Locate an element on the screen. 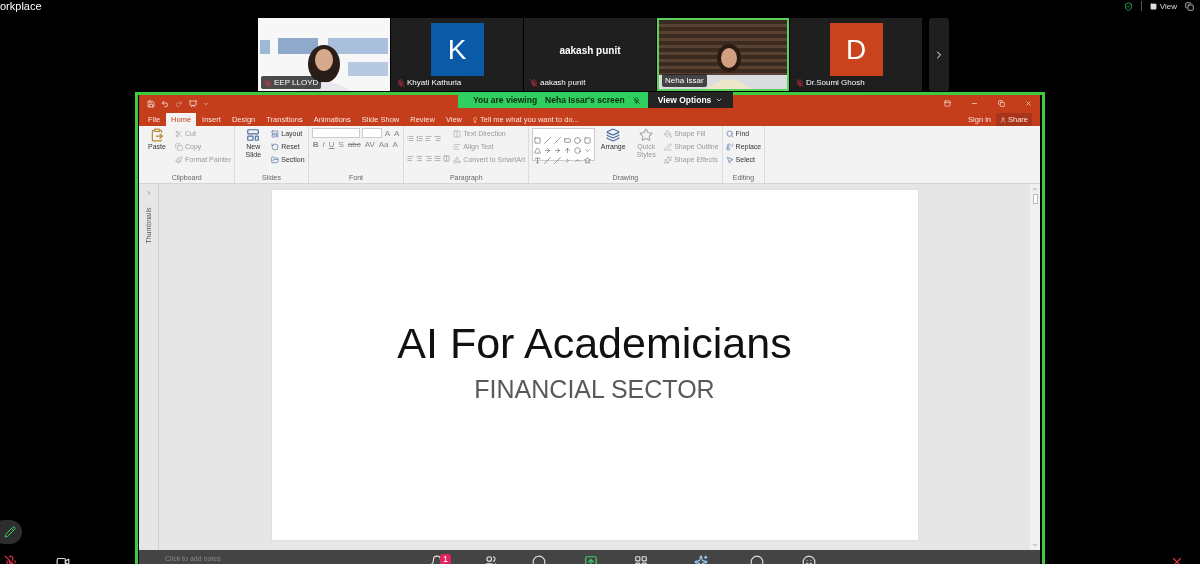  expand-icon is located at coordinates (148, 193).